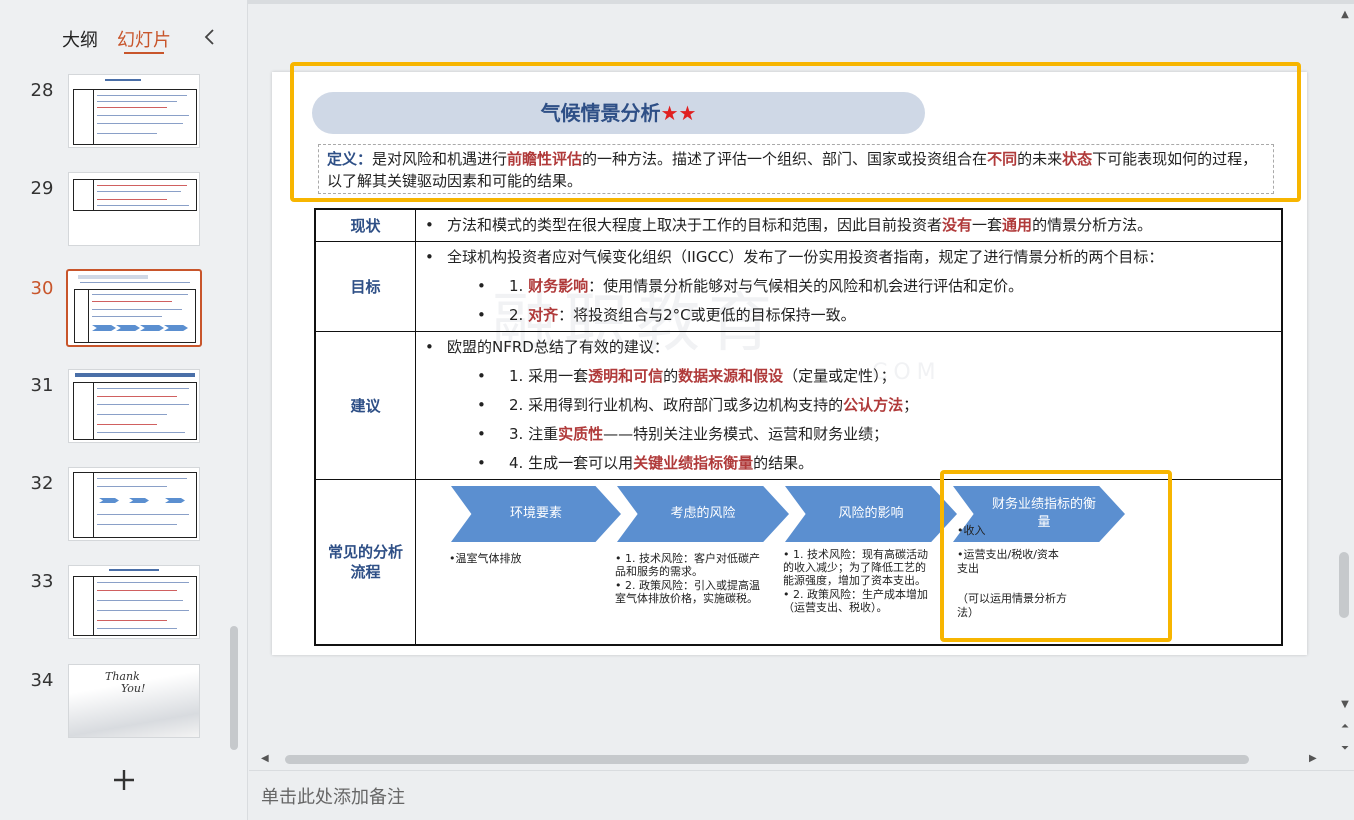 The height and width of the screenshot is (820, 1354). Describe the element at coordinates (683, 434) in the screenshot. I see `bullet-item: • 3. 注重实质性——特别关注业务模式、运营和财务业绩；` at that location.